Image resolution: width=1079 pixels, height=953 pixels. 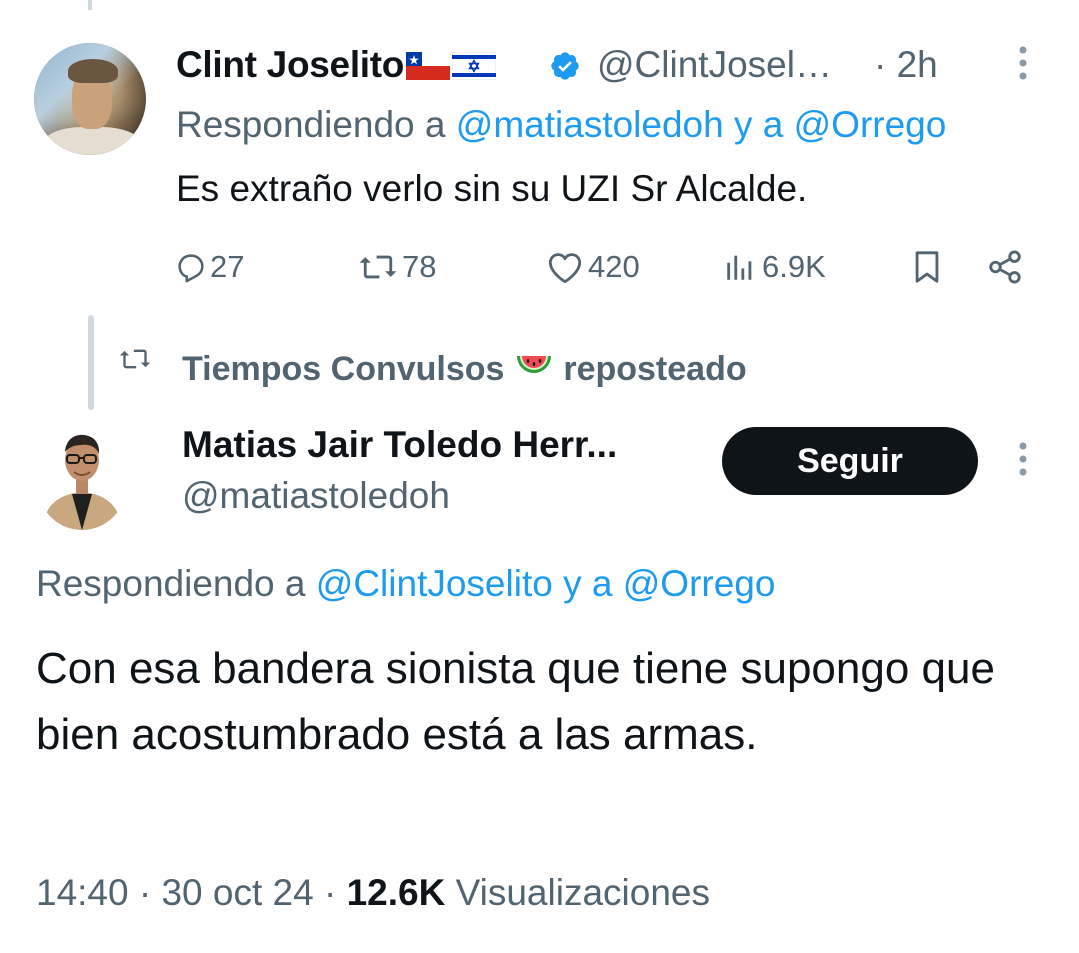 What do you see at coordinates (378, 267) in the screenshot?
I see `repost-icon` at bounding box center [378, 267].